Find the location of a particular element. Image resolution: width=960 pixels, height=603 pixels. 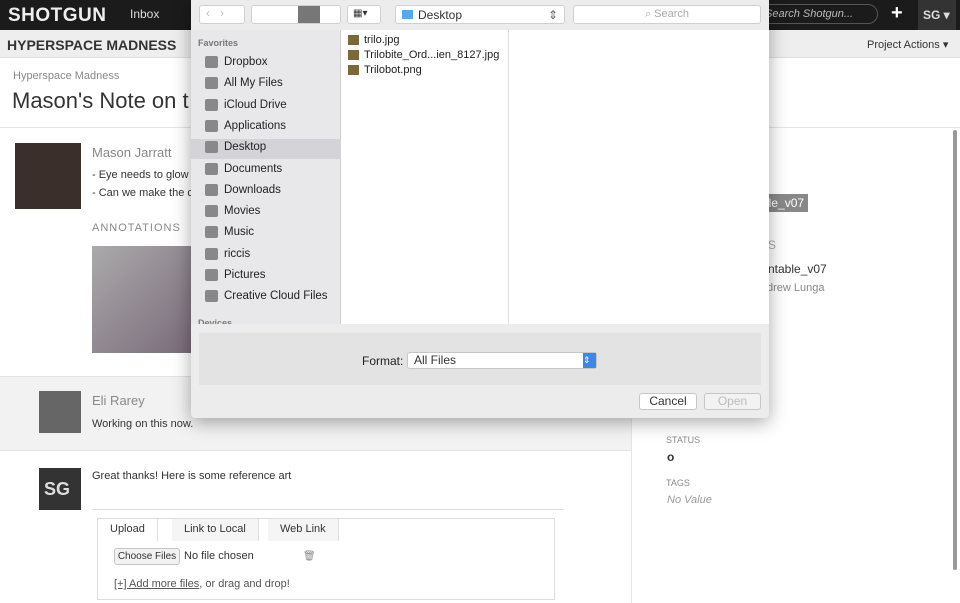

format-area: Format: All Files ⇕ is located at coordinates (480, 359).